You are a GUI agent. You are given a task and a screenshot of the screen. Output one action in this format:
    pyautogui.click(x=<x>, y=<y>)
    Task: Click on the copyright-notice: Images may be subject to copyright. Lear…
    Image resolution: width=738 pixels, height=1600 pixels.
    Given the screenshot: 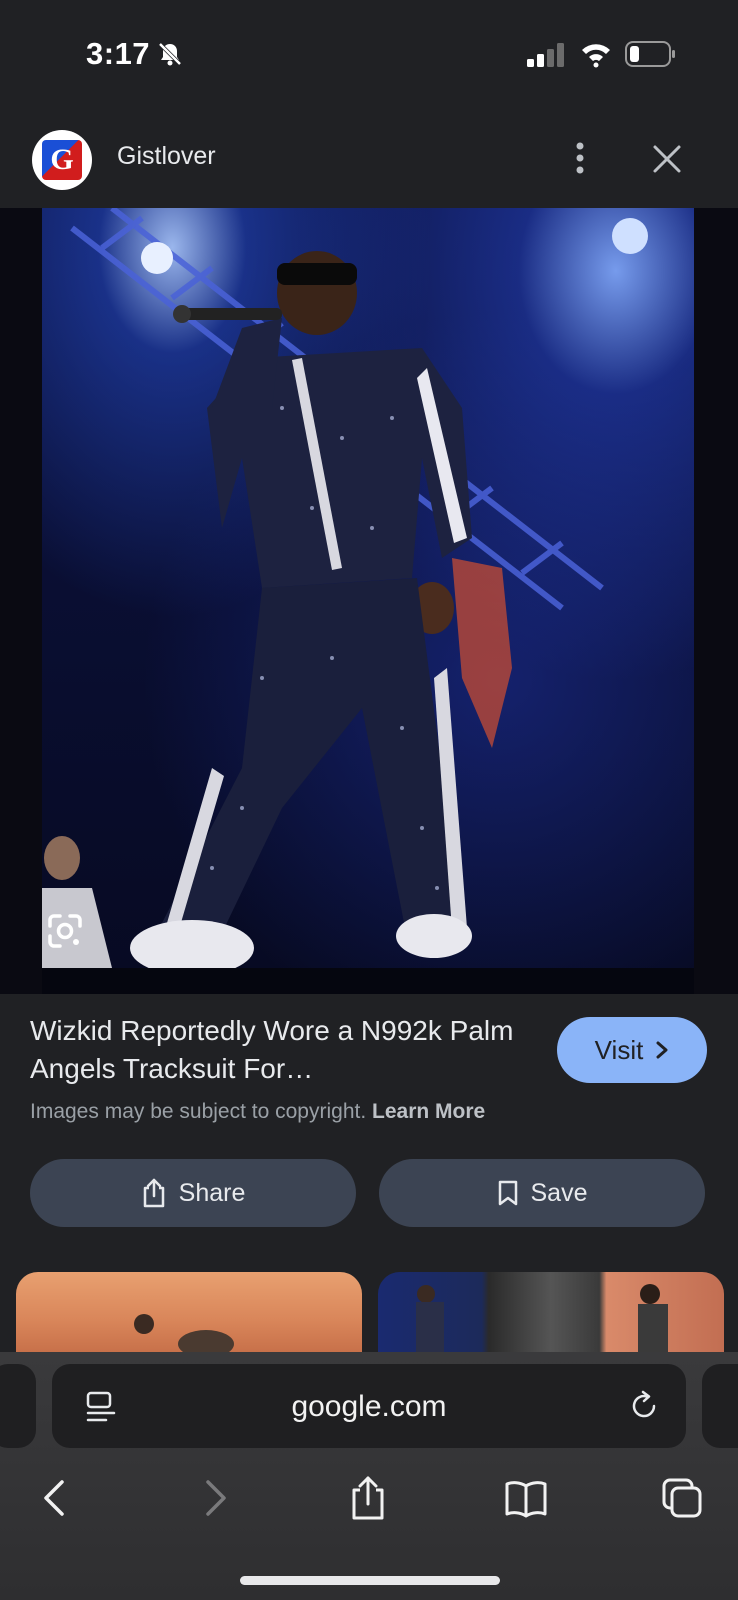 What is the action you would take?
    pyautogui.click(x=257, y=1112)
    